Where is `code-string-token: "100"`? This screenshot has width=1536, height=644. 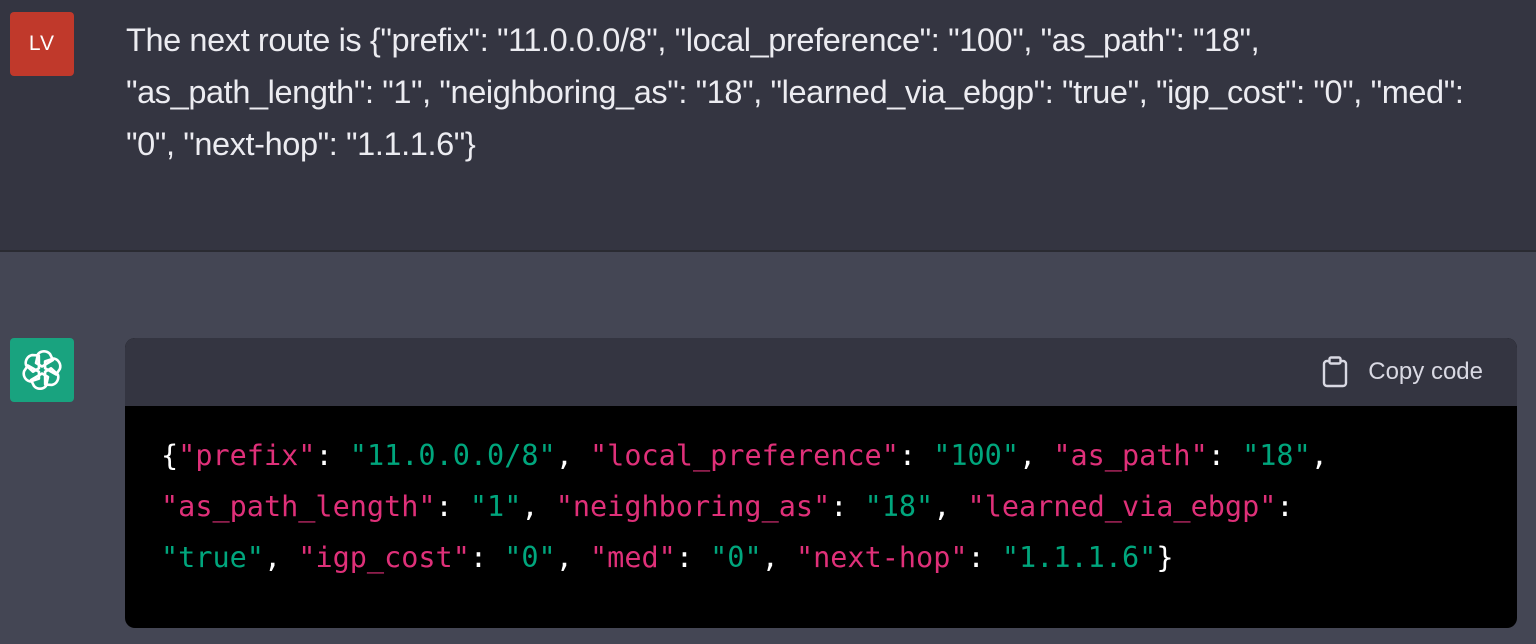
code-string-token: "100" is located at coordinates (976, 455).